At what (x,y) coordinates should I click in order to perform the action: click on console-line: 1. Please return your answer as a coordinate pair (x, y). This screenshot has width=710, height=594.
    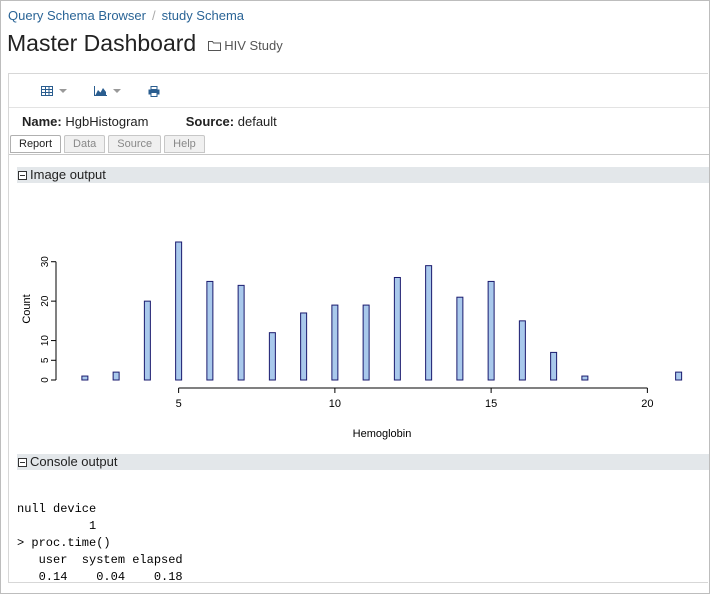
    Looking at the image, I should click on (57, 526).